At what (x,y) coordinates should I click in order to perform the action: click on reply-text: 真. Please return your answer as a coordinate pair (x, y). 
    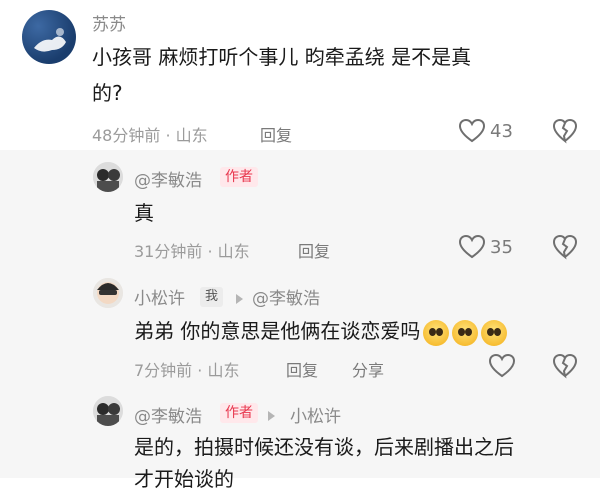
    Looking at the image, I should click on (144, 213).